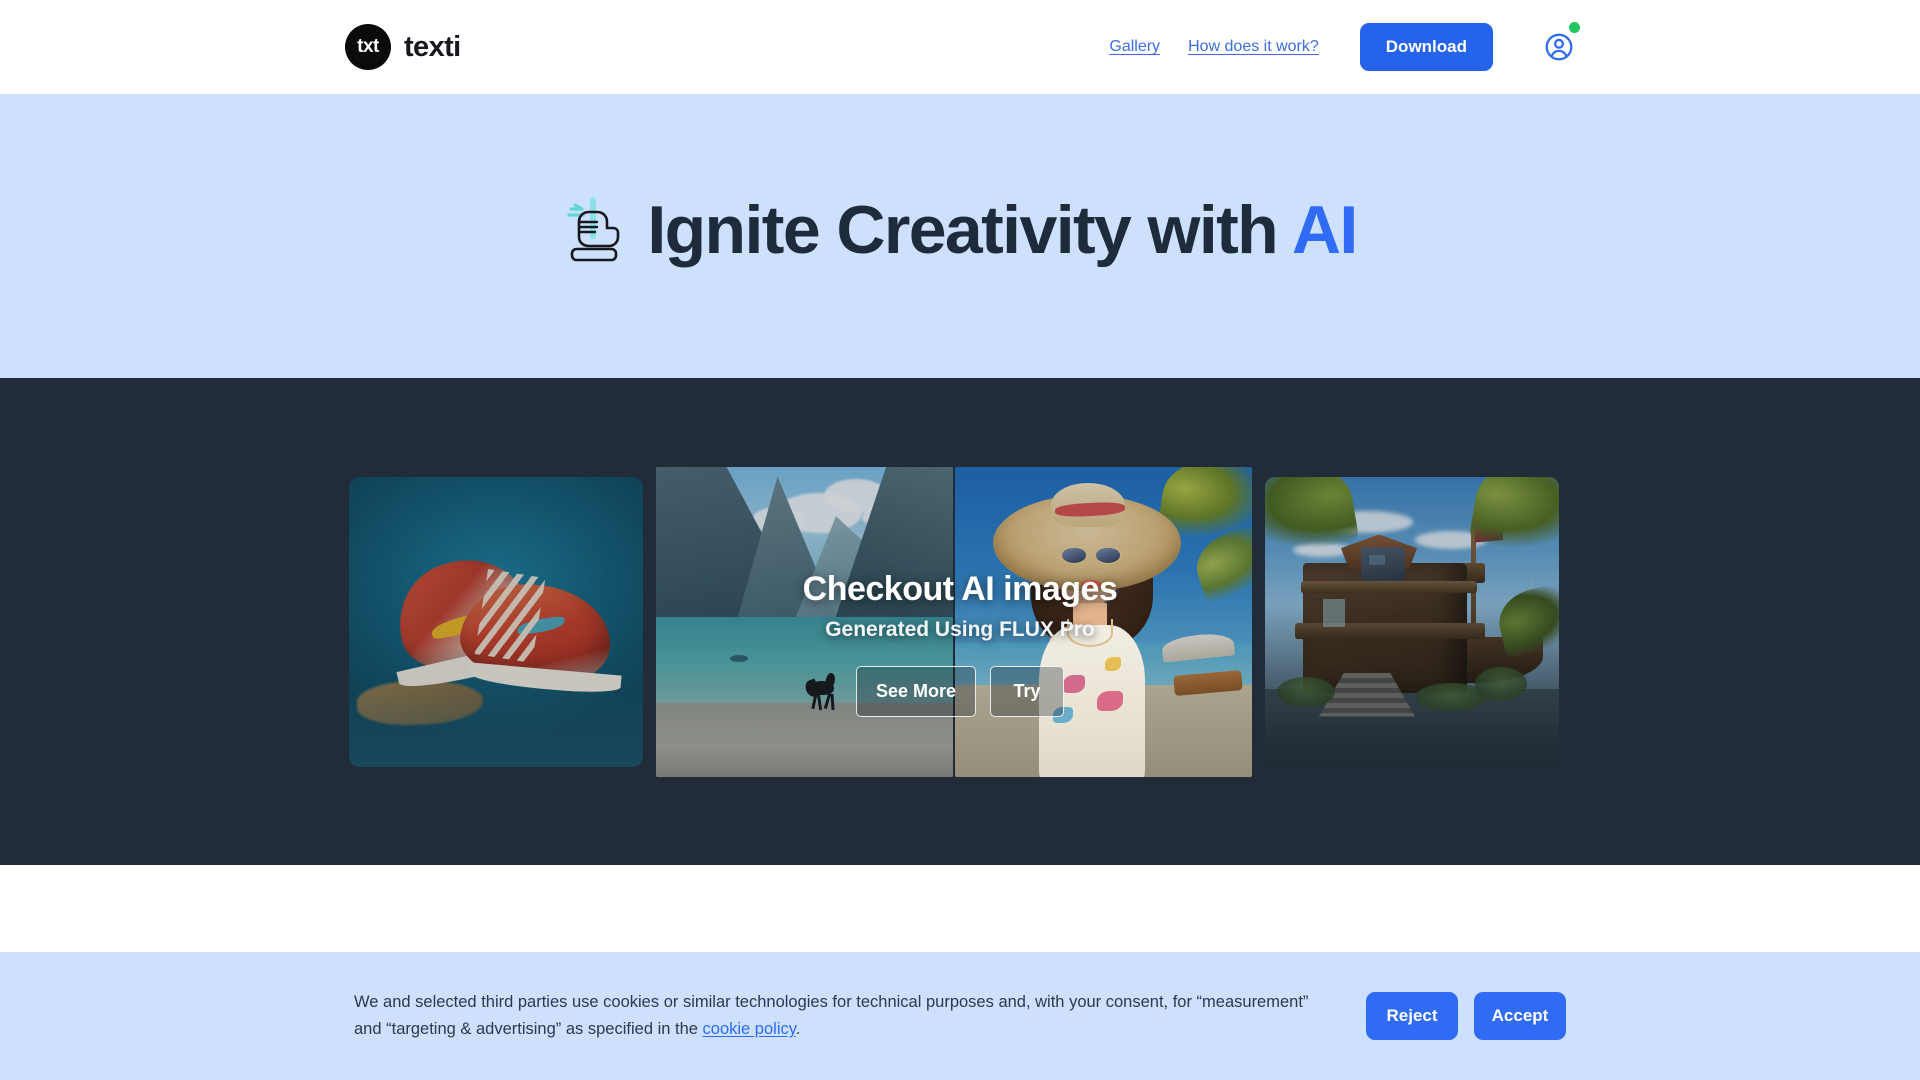 The image size is (1920, 1080). Describe the element at coordinates (960, 908) in the screenshot. I see `content-spacer` at that location.